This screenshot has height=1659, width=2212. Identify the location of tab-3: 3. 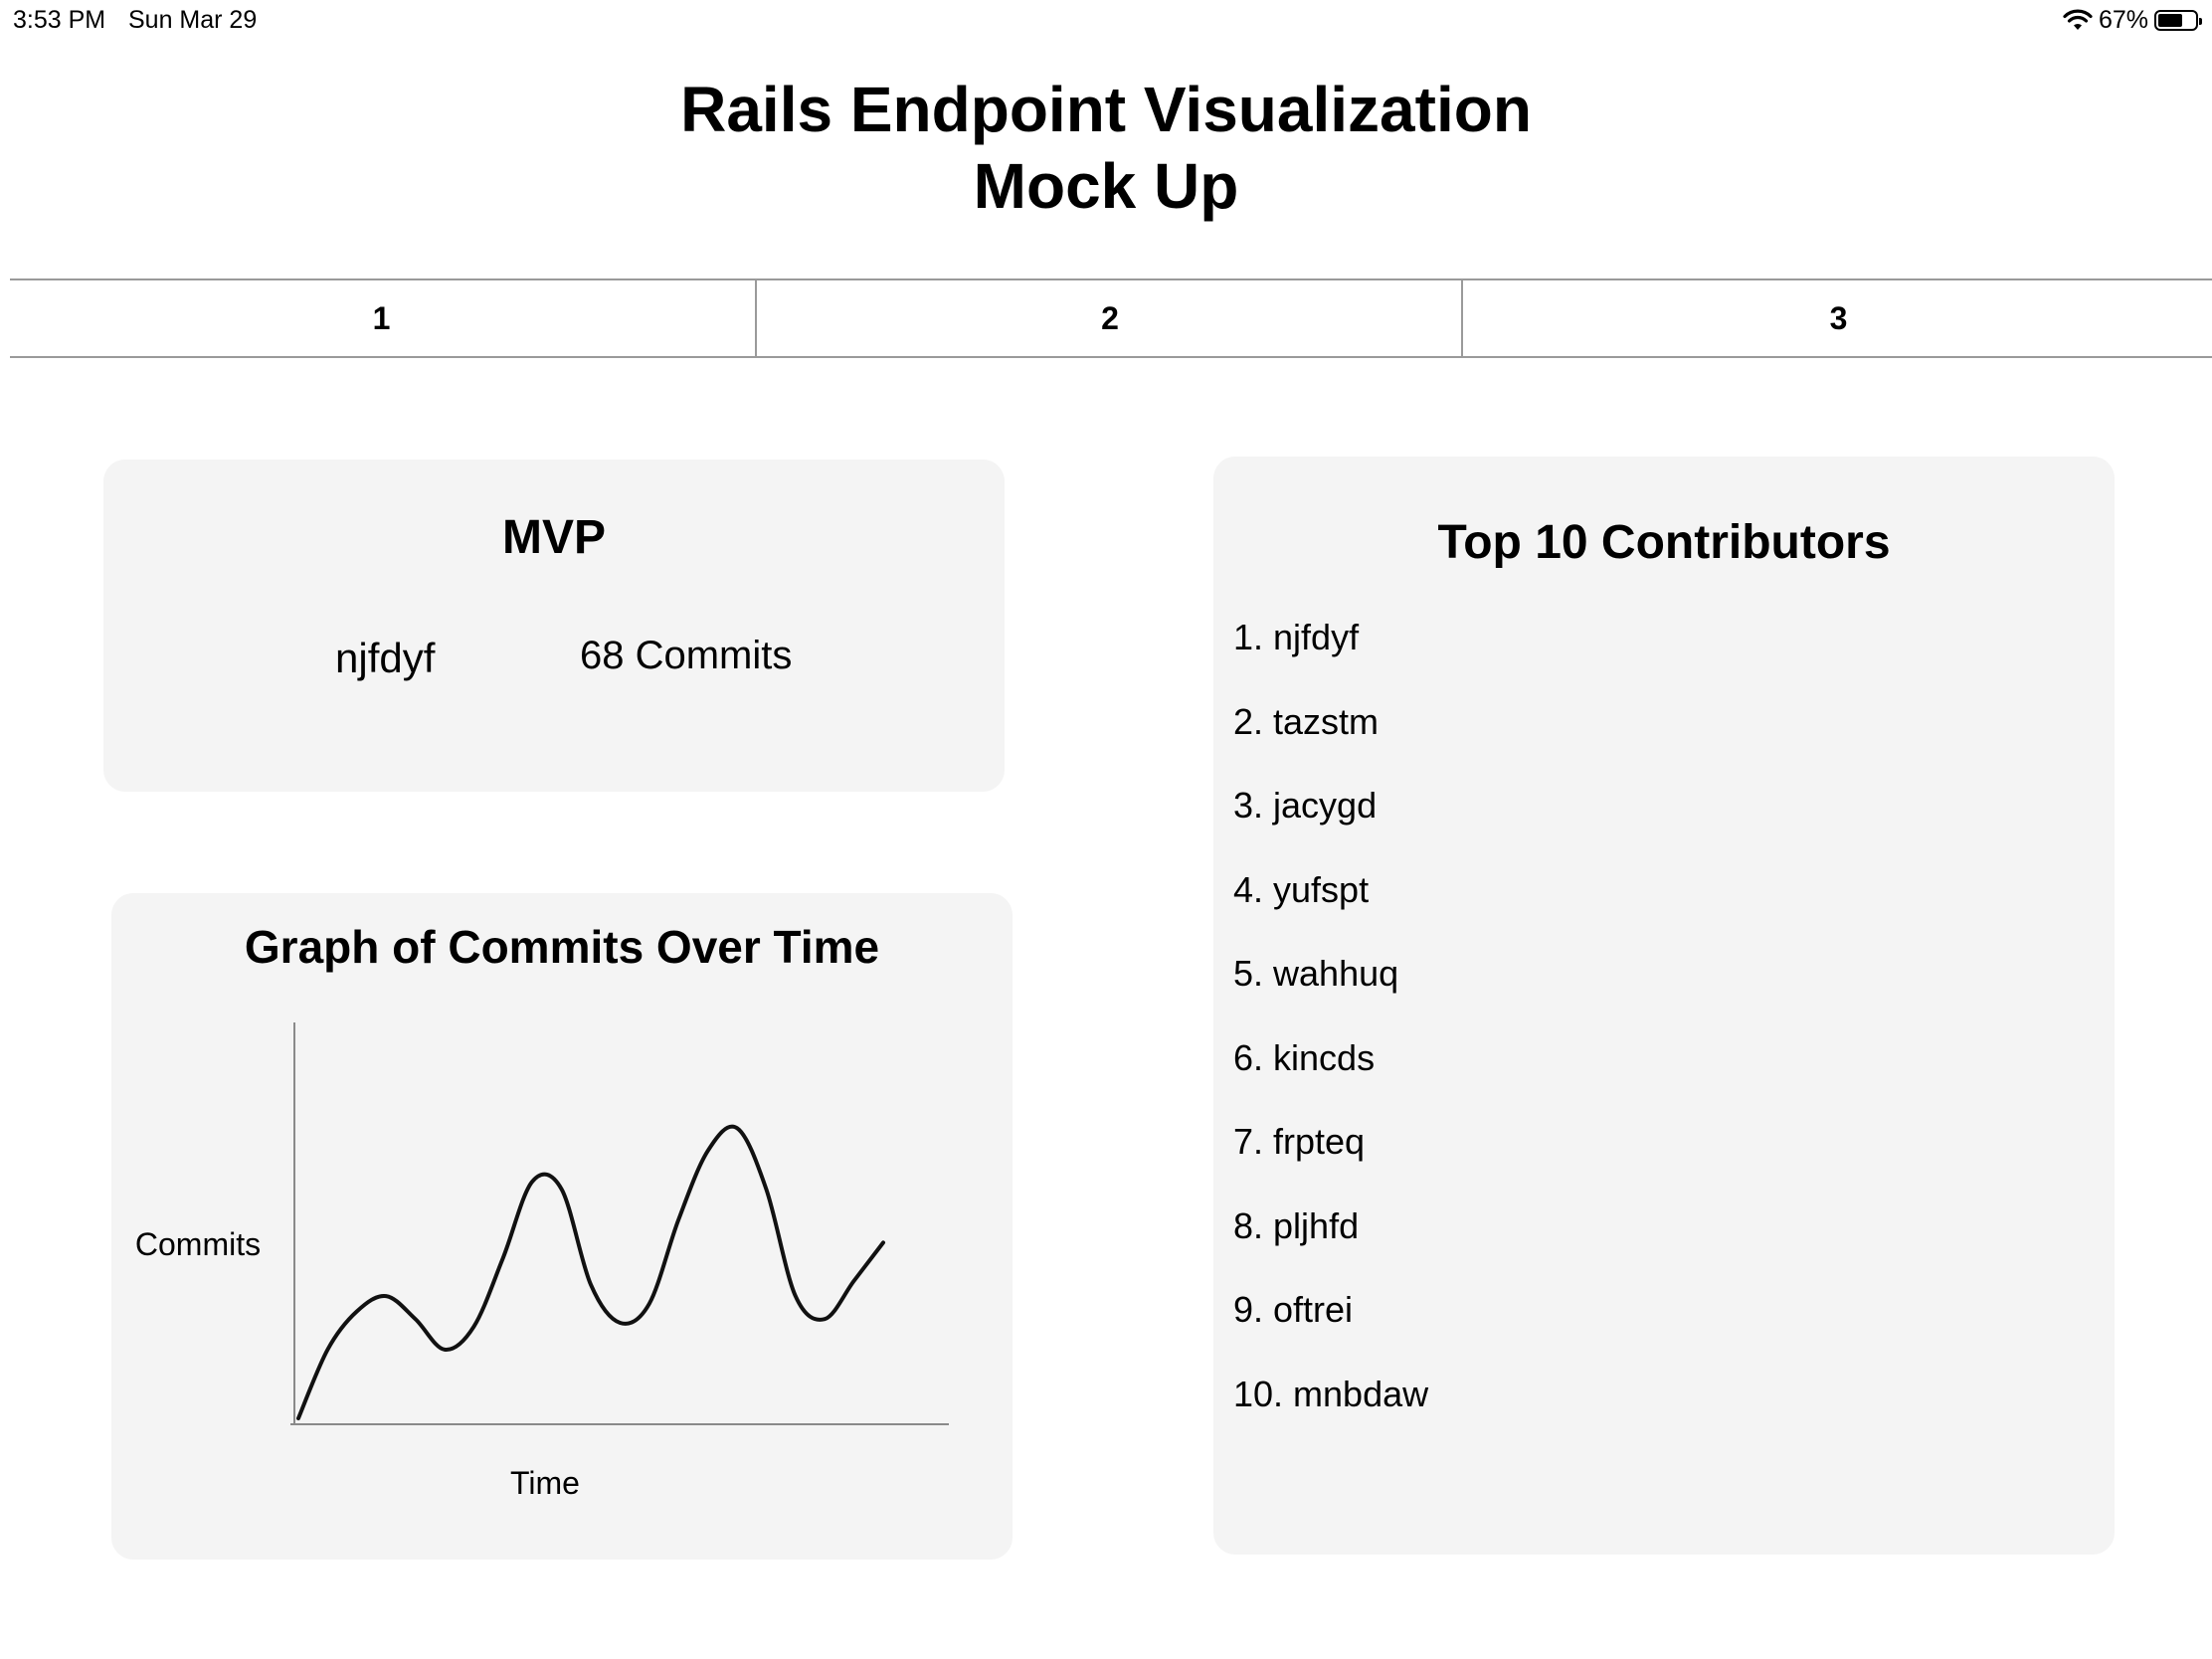
(1836, 318).